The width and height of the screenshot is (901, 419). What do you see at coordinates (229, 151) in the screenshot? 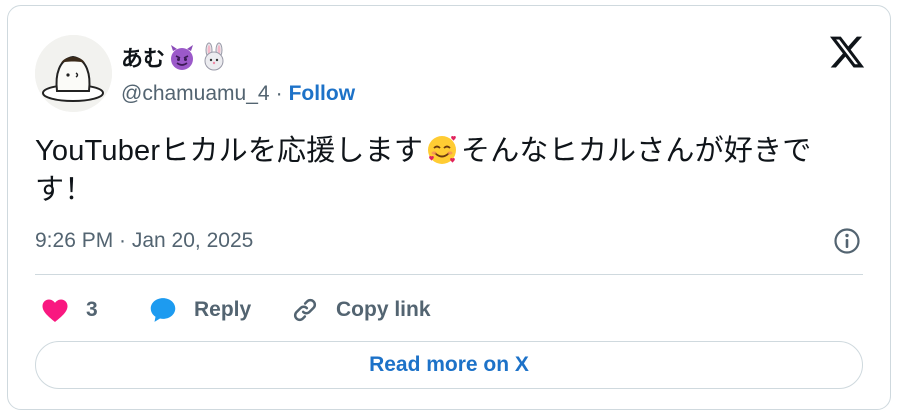
I see `tweet-text-part1: YouTuberヒカルを応援します` at bounding box center [229, 151].